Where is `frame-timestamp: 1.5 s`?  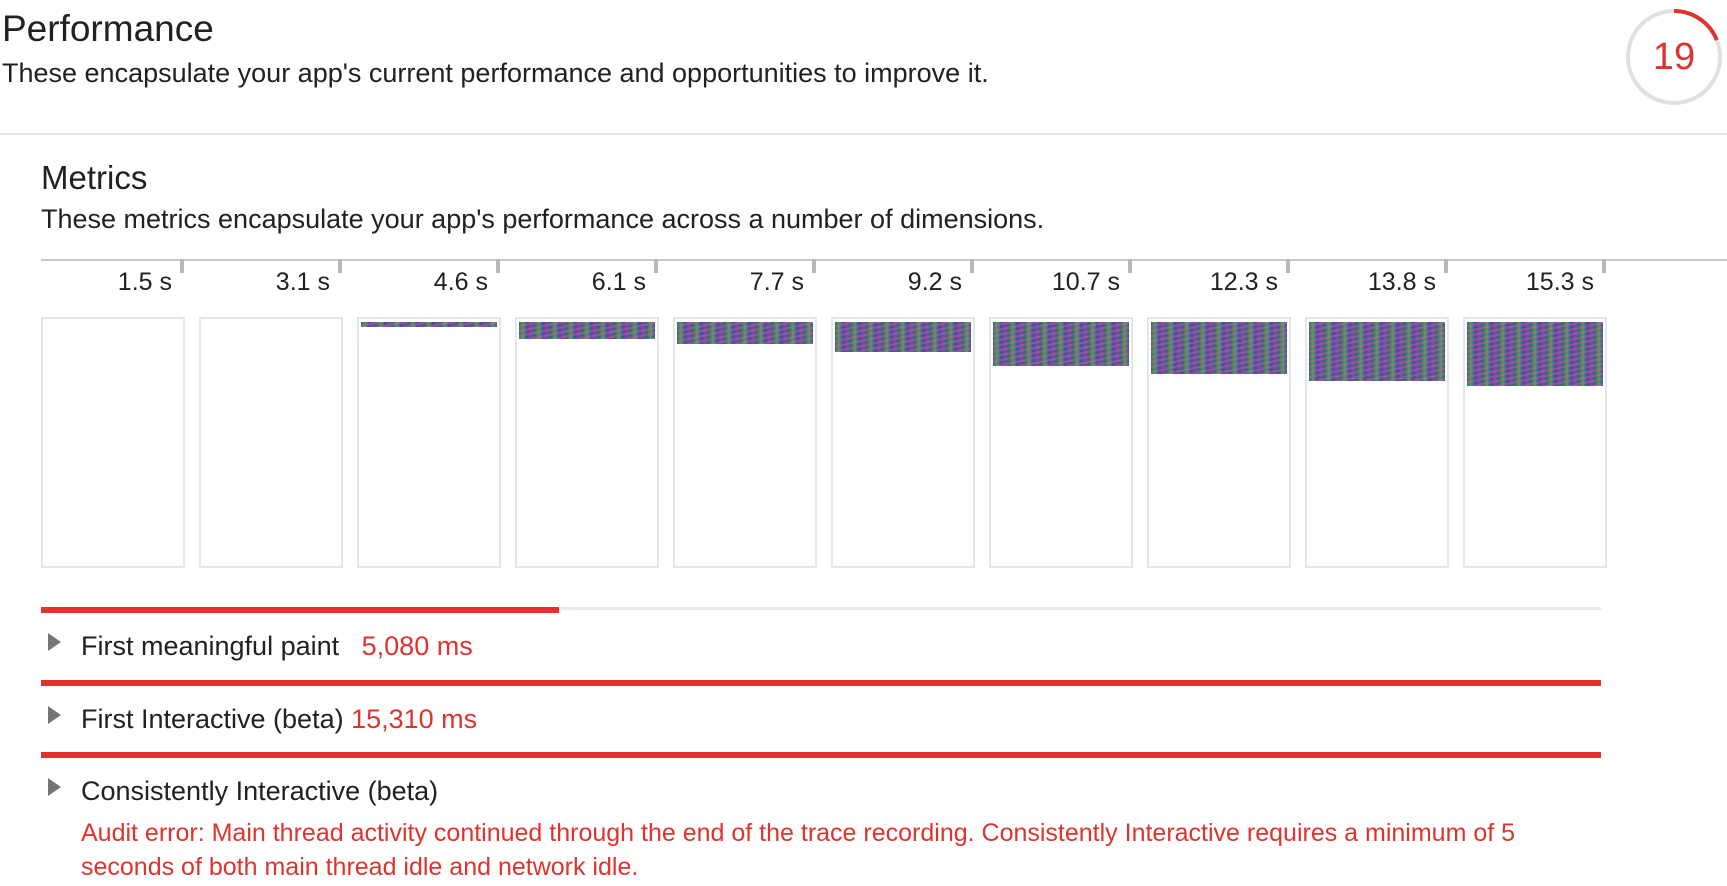
frame-timestamp: 1.5 s is located at coordinates (144, 282).